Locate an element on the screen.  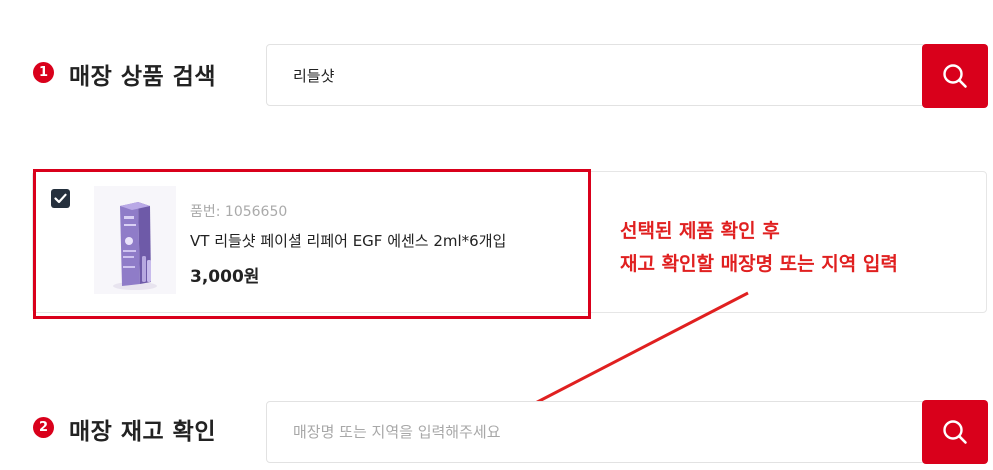
store-search-input is located at coordinates (593, 432).